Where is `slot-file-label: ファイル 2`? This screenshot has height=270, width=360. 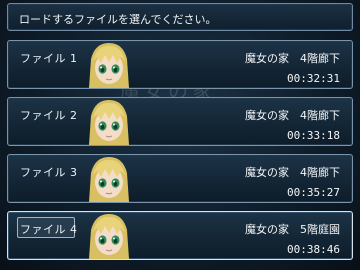
slot-file-label: ファイル 2 is located at coordinates (49, 115).